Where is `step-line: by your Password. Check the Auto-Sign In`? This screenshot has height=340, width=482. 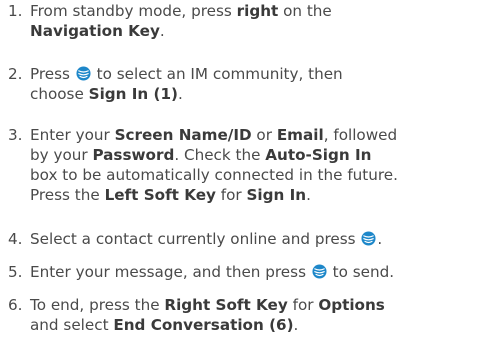
step-line: by your Password. Check the Auto-Sign In is located at coordinates (255, 155).